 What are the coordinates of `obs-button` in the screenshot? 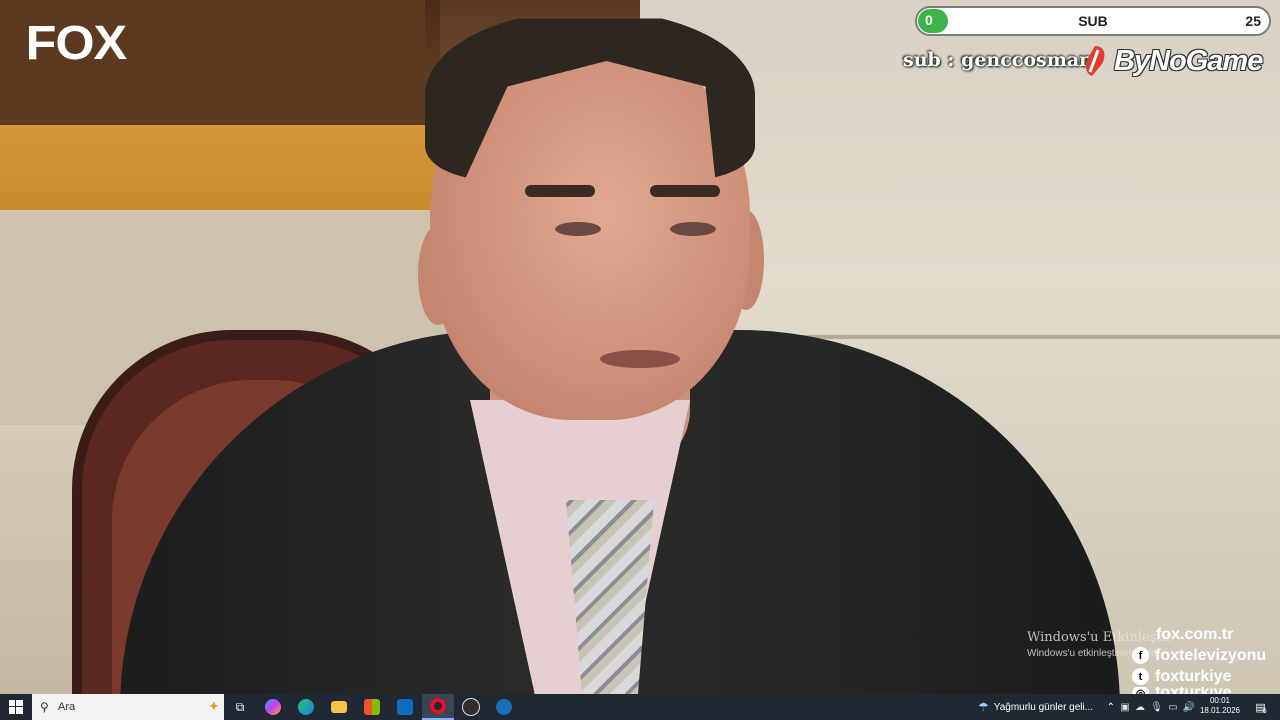 It's located at (471, 707).